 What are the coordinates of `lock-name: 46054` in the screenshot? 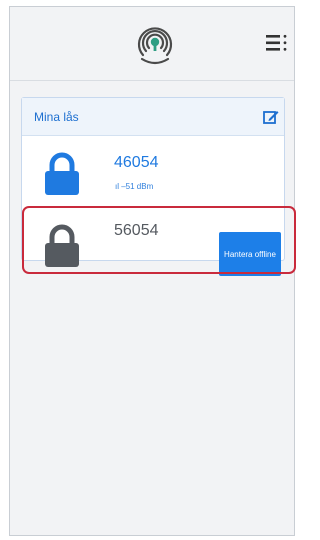 It's located at (136, 162).